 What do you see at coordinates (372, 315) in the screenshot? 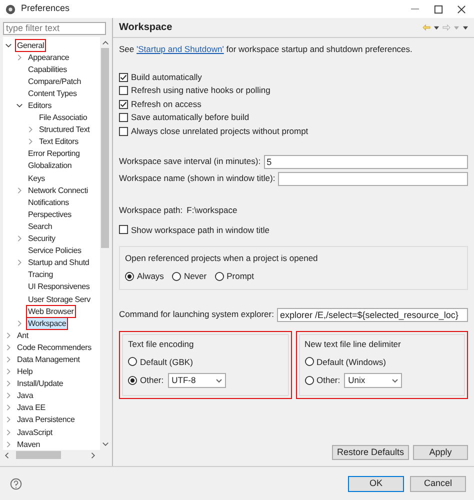
I see `text-field: explorer /E,/select=${selected_resource_loc}` at bounding box center [372, 315].